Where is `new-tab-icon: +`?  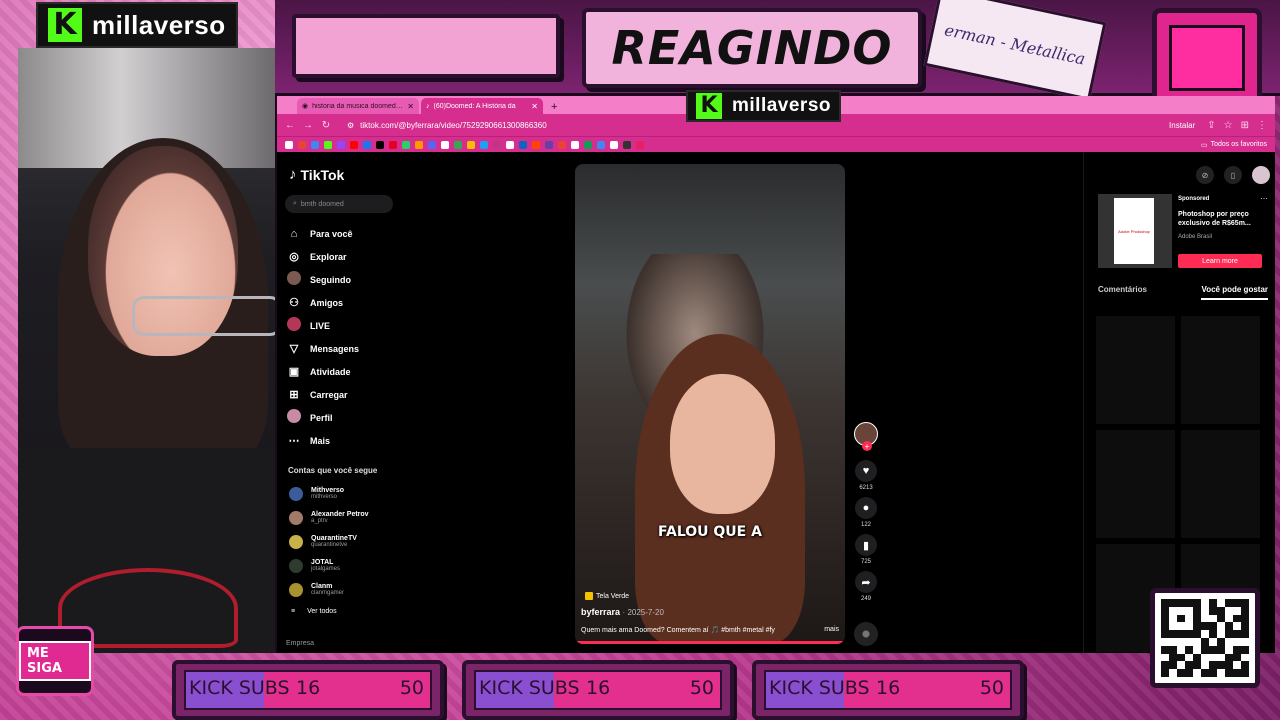 new-tab-icon: + is located at coordinates (554, 107).